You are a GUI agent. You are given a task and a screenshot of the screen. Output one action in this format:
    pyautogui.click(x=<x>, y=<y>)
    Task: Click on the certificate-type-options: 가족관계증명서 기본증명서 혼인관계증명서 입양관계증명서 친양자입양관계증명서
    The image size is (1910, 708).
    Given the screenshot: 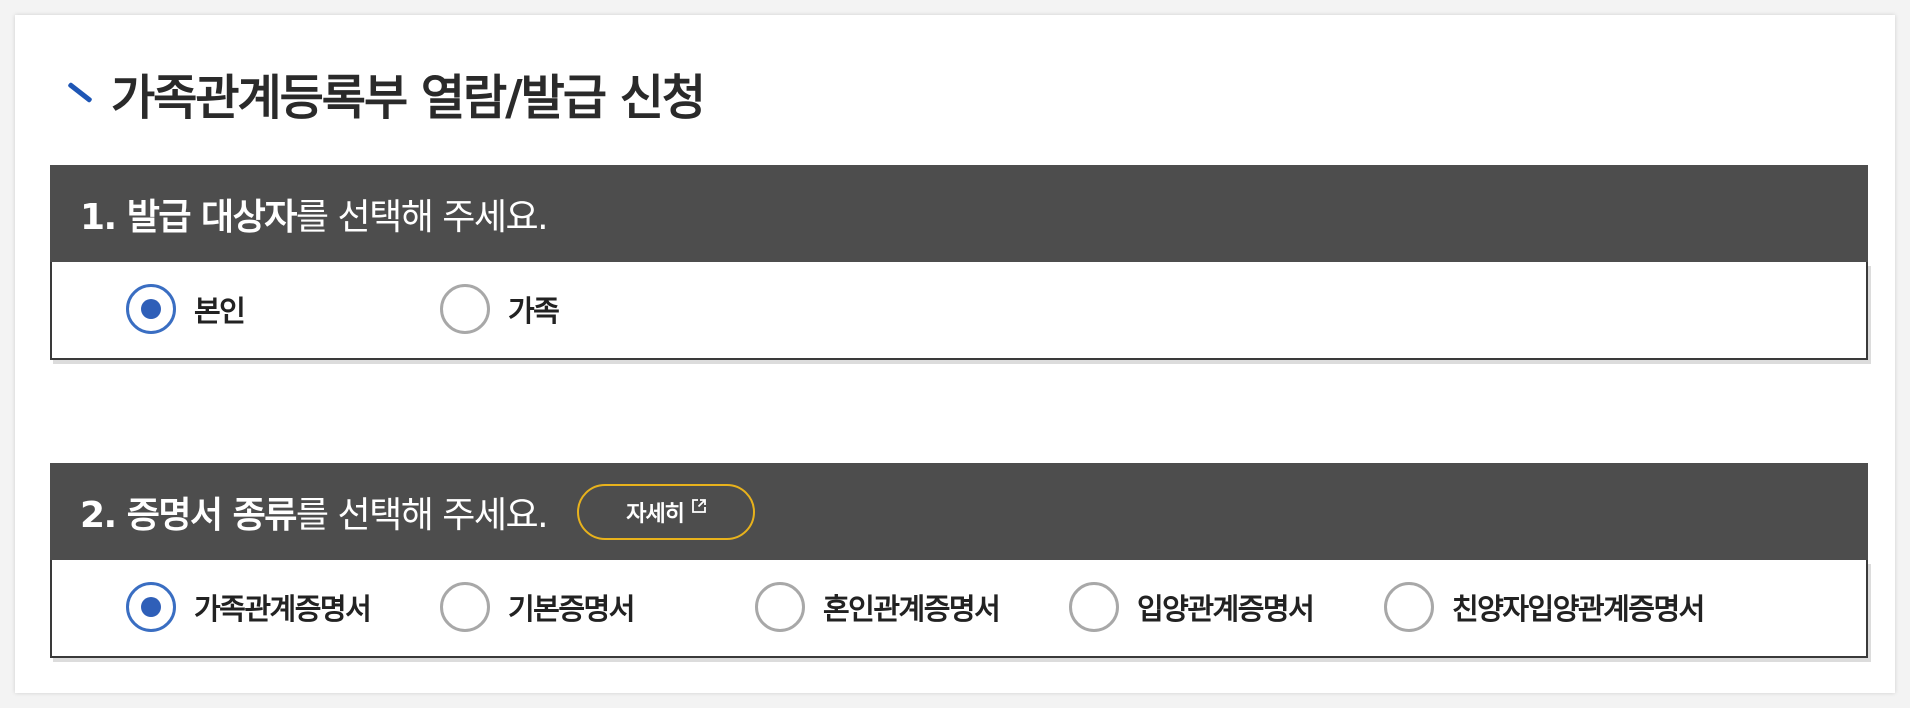 What is the action you would take?
    pyautogui.click(x=959, y=609)
    